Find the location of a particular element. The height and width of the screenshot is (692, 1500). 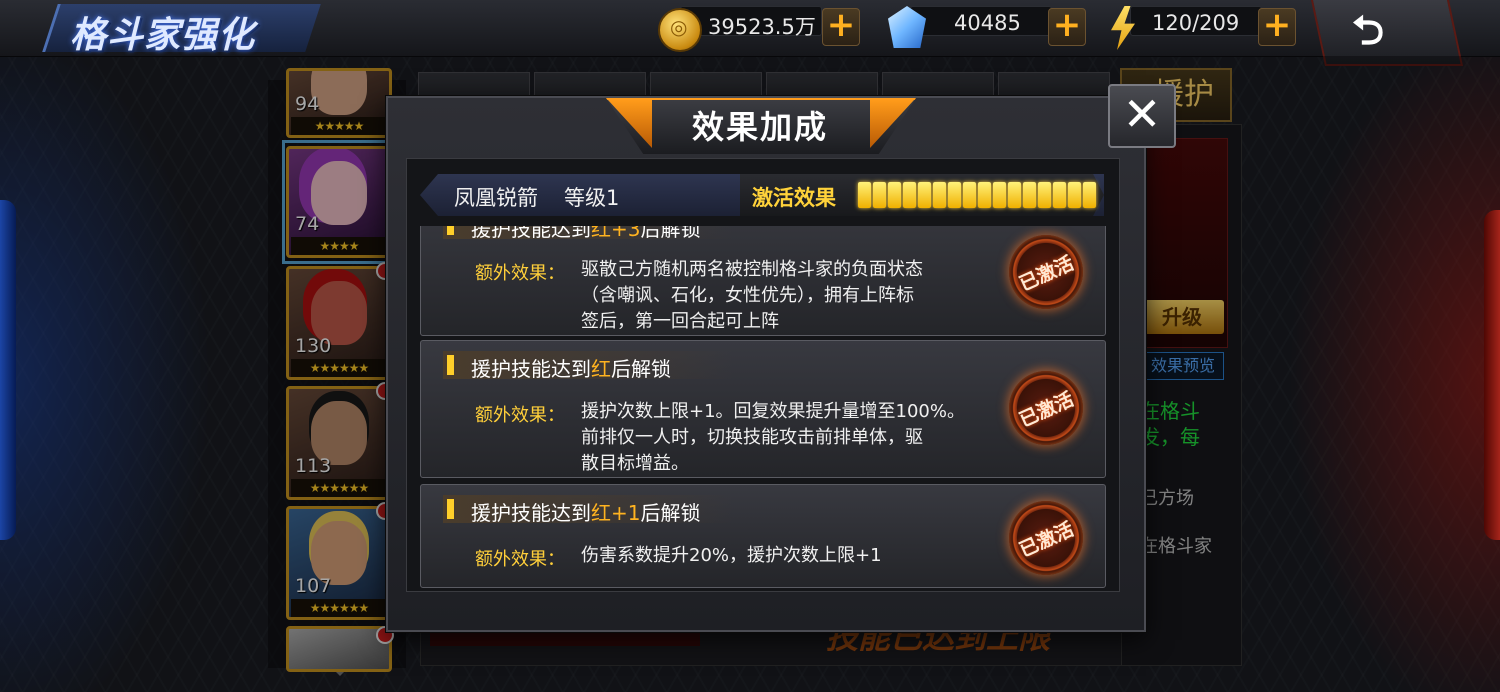

close-icon: ✕ is located at coordinates (1142, 114).